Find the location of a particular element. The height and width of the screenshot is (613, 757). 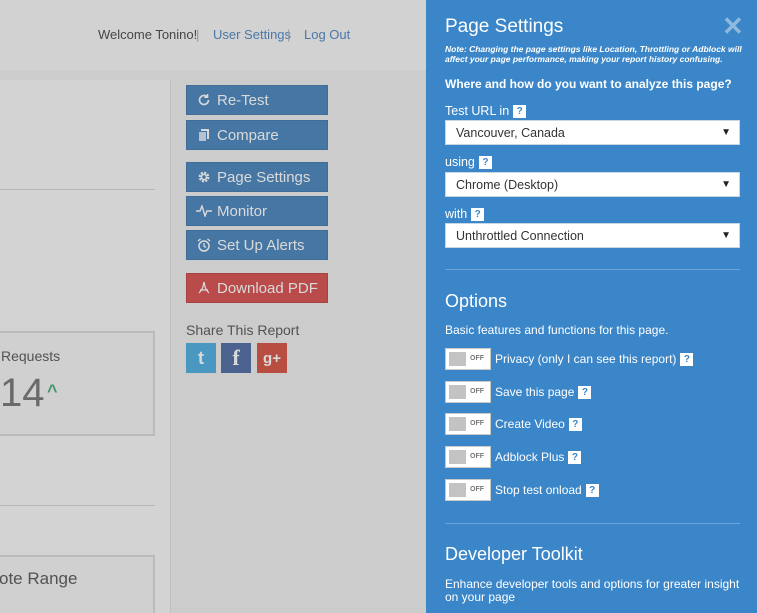

with-label-text: with is located at coordinates (456, 214).